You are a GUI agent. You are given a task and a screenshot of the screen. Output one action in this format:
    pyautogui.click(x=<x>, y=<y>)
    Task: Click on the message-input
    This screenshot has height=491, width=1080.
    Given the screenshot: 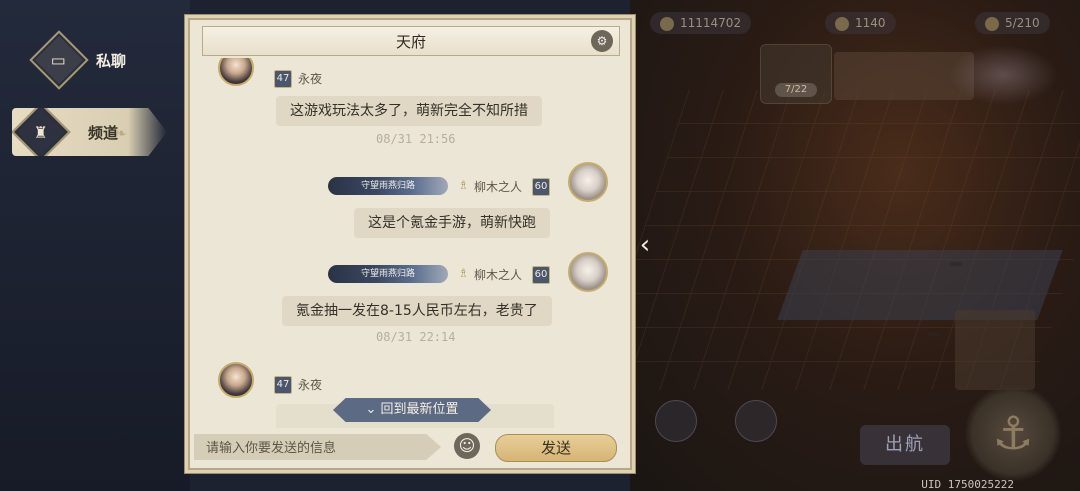 What is the action you would take?
    pyautogui.click(x=311, y=447)
    